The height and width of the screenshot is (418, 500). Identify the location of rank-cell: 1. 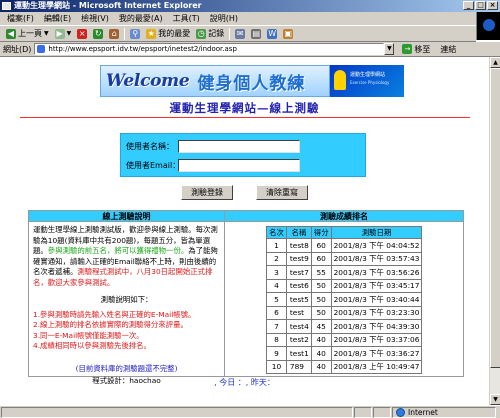
(276, 245).